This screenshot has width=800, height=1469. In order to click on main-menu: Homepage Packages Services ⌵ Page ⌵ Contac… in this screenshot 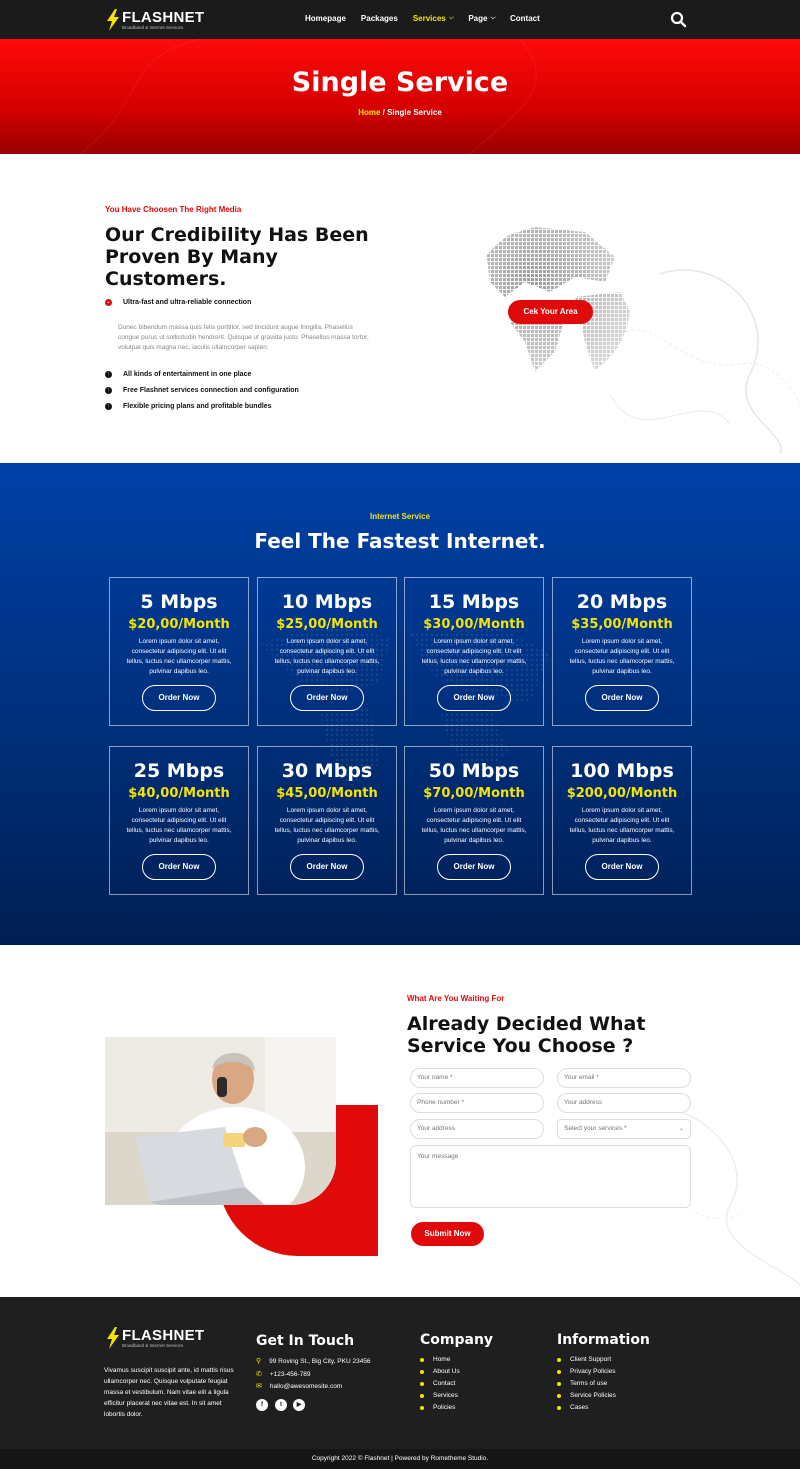, I will do `click(430, 18)`.